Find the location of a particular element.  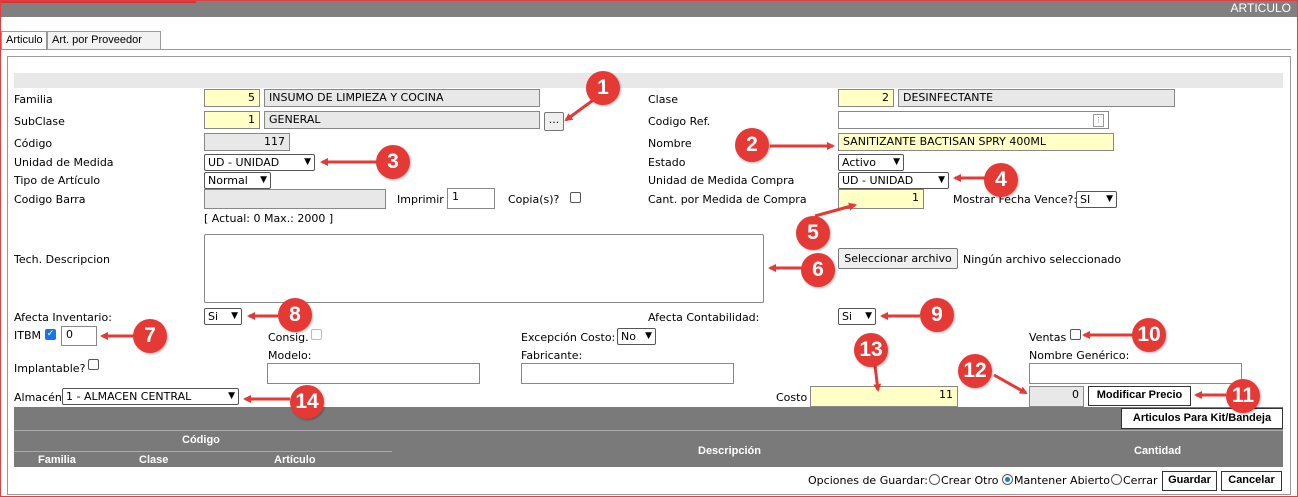

marker-10: 10 is located at coordinates (1149, 335).